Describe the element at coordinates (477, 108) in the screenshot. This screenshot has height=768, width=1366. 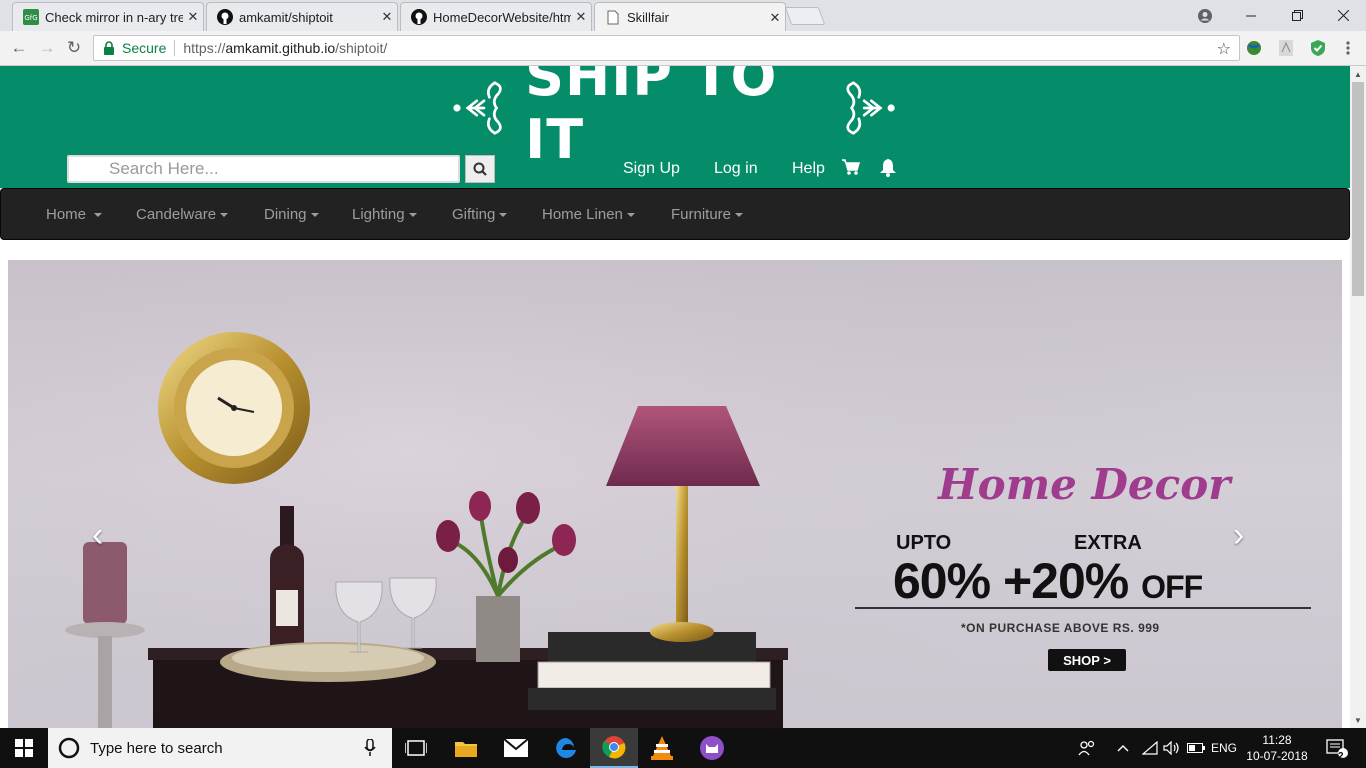
I see `flourish-left-icon` at that location.